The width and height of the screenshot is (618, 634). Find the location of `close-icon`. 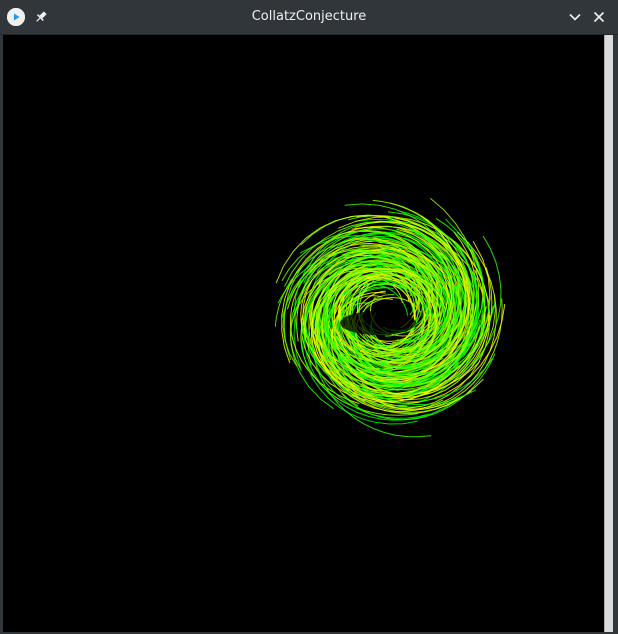

close-icon is located at coordinates (599, 17).